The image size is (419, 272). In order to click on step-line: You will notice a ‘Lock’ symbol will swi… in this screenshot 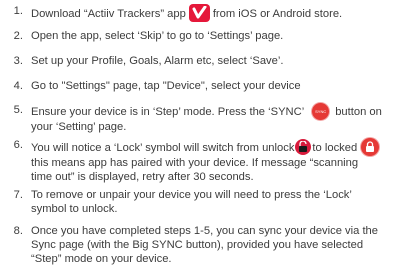, I will do `click(223, 147)`.